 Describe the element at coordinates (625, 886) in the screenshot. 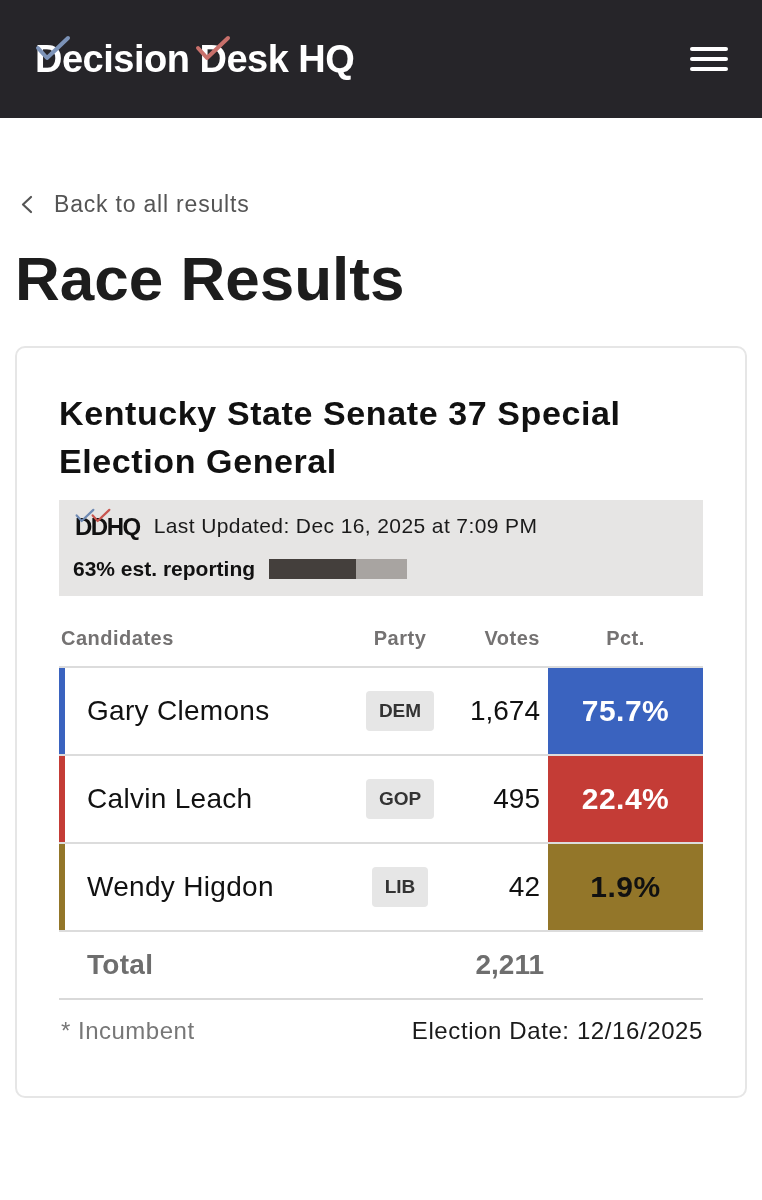

I see `percent-cell: 1.9%` at that location.